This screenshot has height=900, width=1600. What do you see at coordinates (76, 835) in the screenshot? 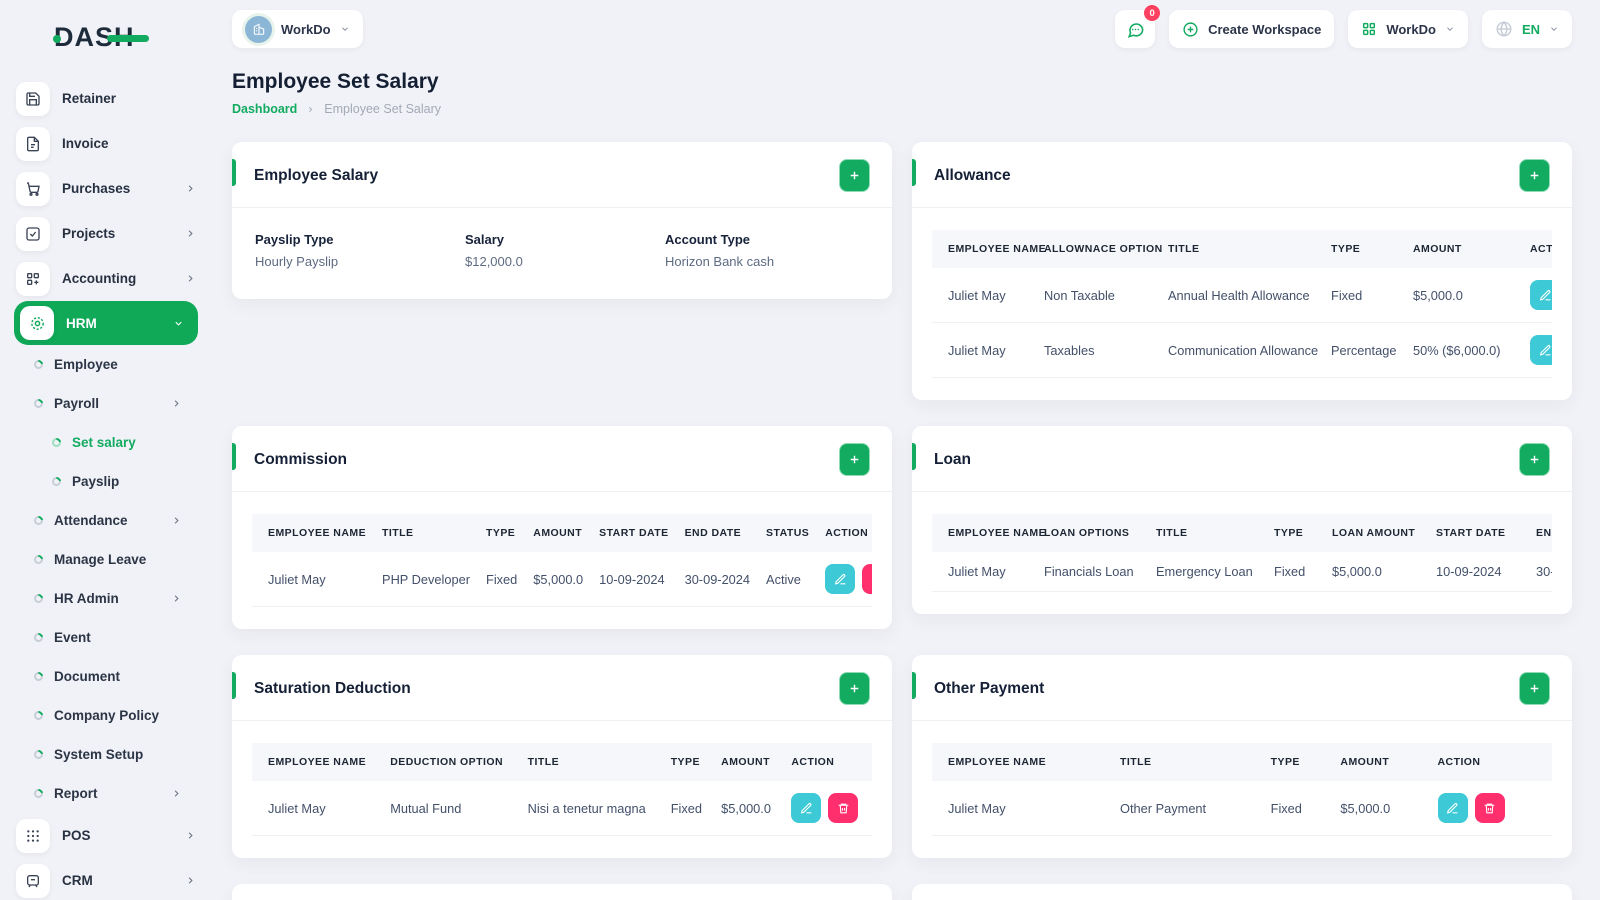
I see `sidebar-item-label: POS` at bounding box center [76, 835].